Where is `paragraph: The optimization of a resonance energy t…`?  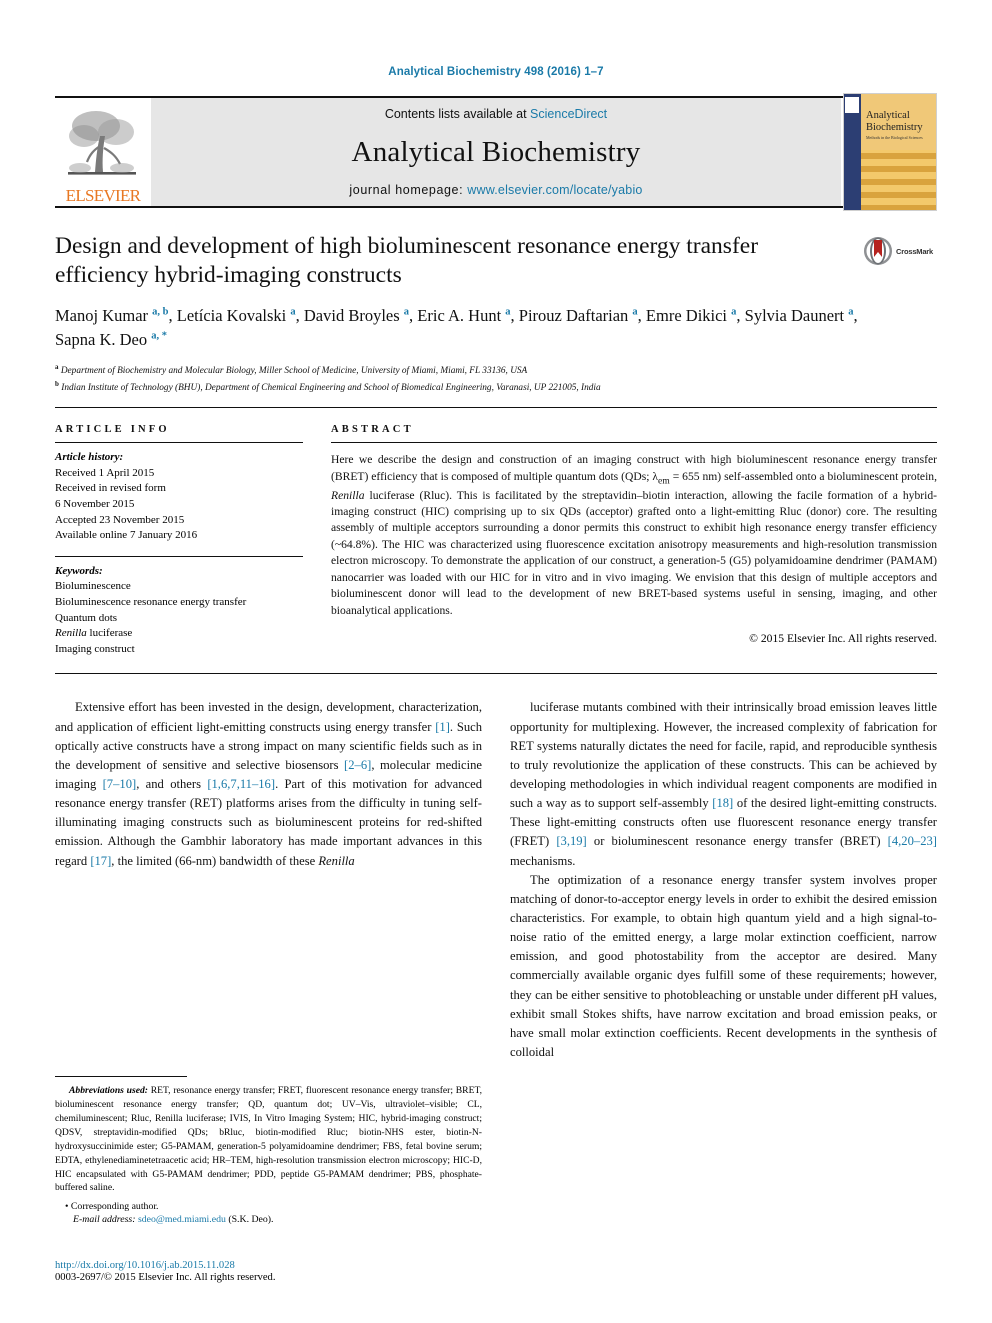 paragraph: The optimization of a resonance energy t… is located at coordinates (723, 965).